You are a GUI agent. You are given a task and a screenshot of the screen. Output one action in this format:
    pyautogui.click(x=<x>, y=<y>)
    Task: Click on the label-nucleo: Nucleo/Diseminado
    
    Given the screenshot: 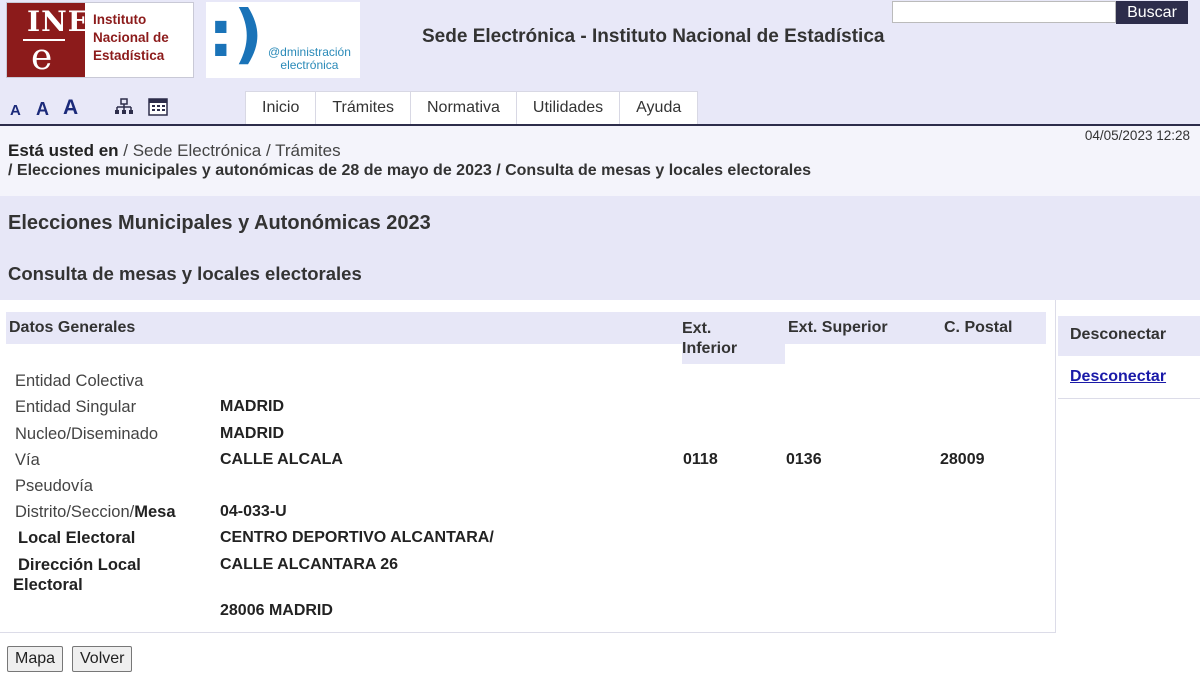 What is the action you would take?
    pyautogui.click(x=87, y=434)
    